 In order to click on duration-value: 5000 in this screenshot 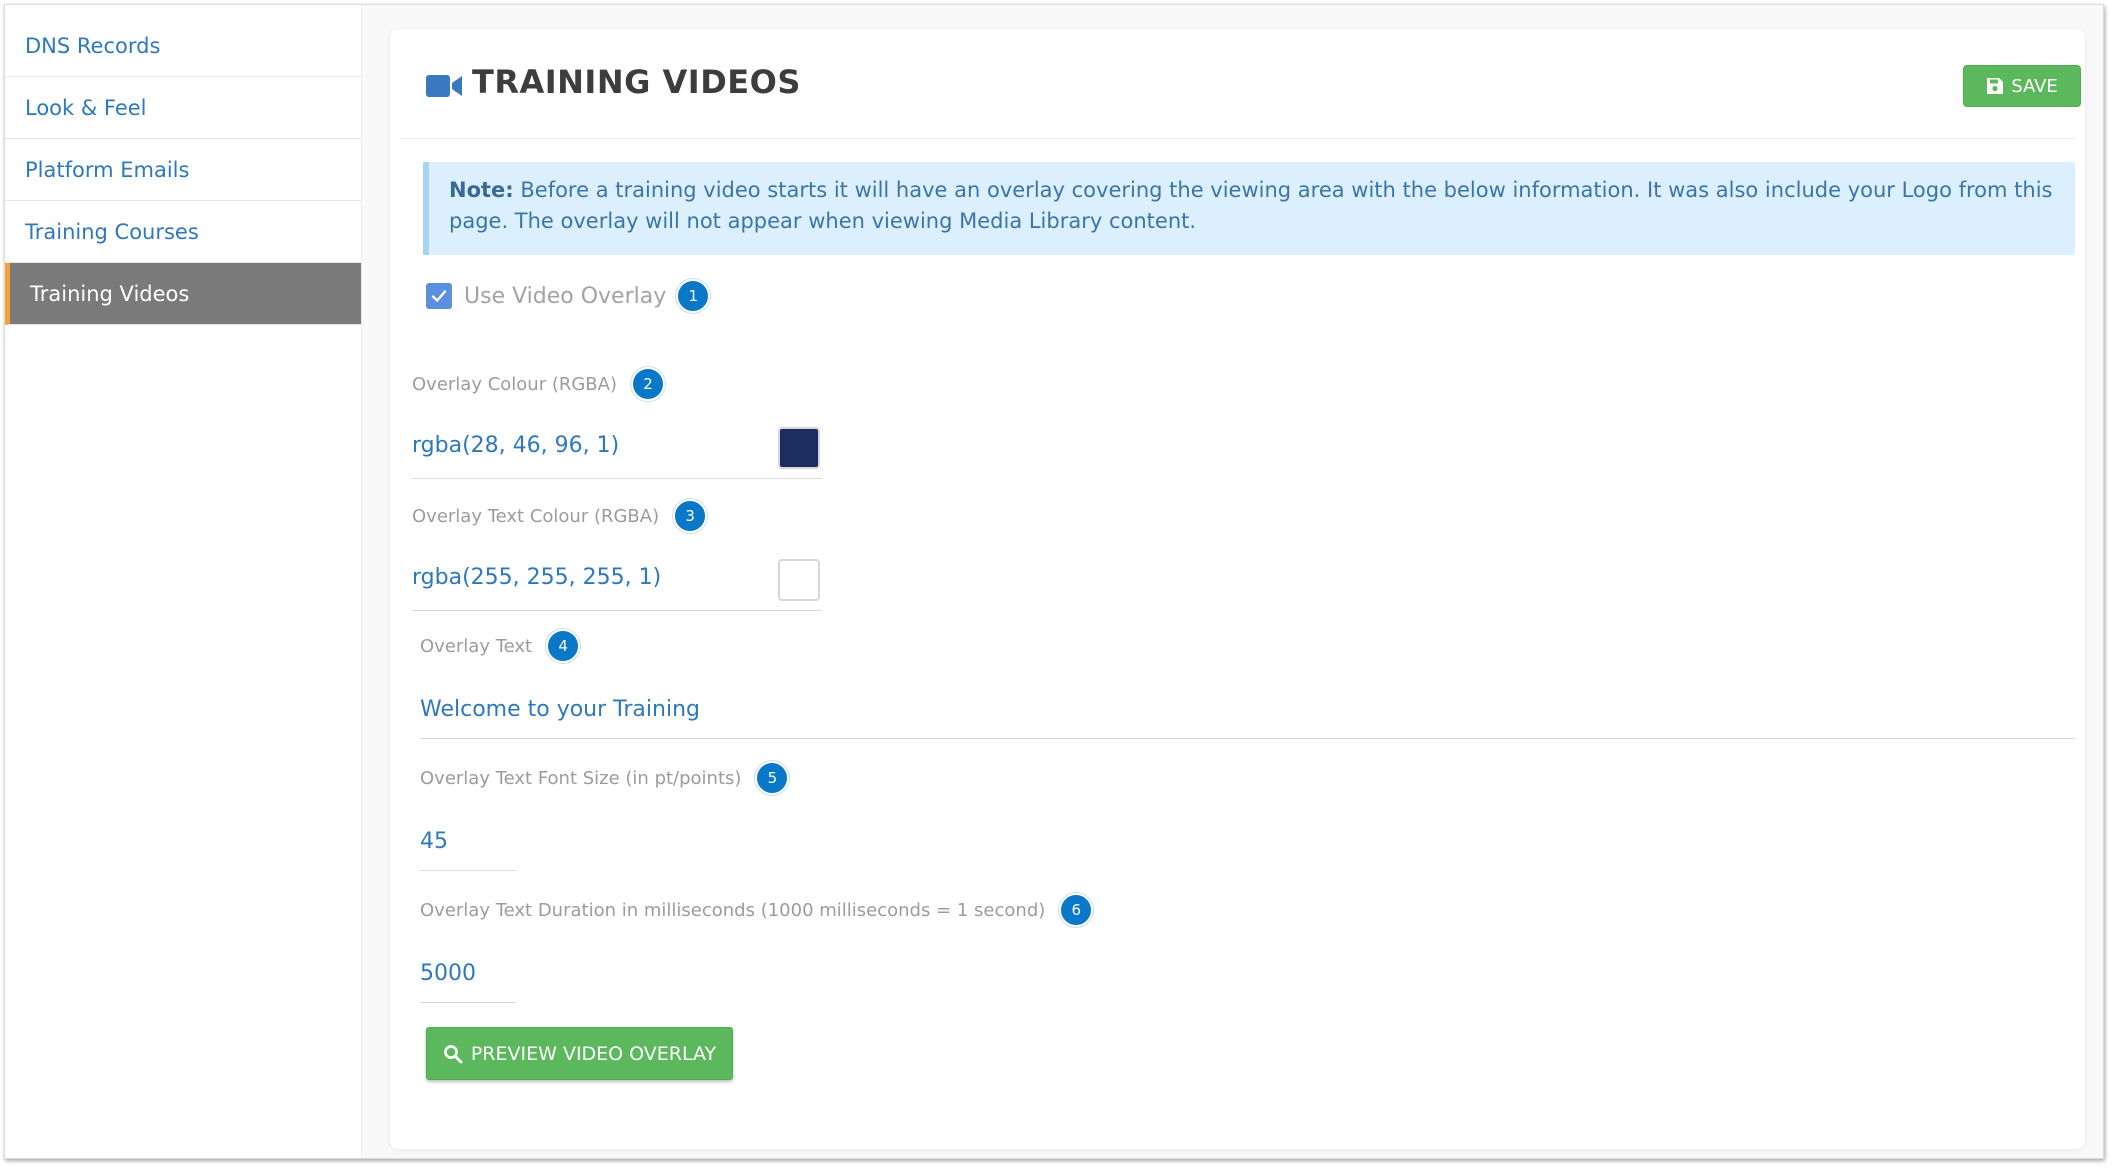, I will do `click(448, 973)`.